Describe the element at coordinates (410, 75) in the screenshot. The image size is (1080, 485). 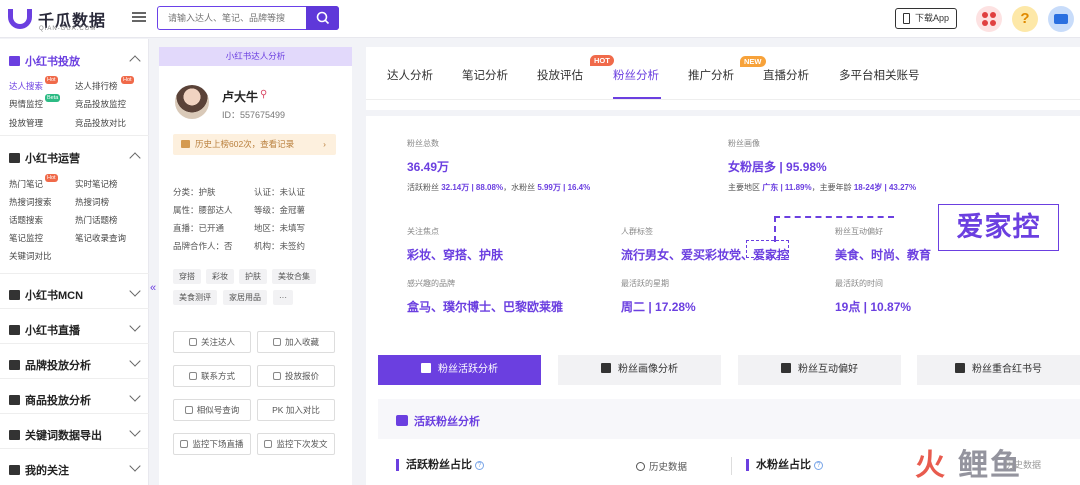
I see `tab-kol-analysis: 达人分析` at that location.